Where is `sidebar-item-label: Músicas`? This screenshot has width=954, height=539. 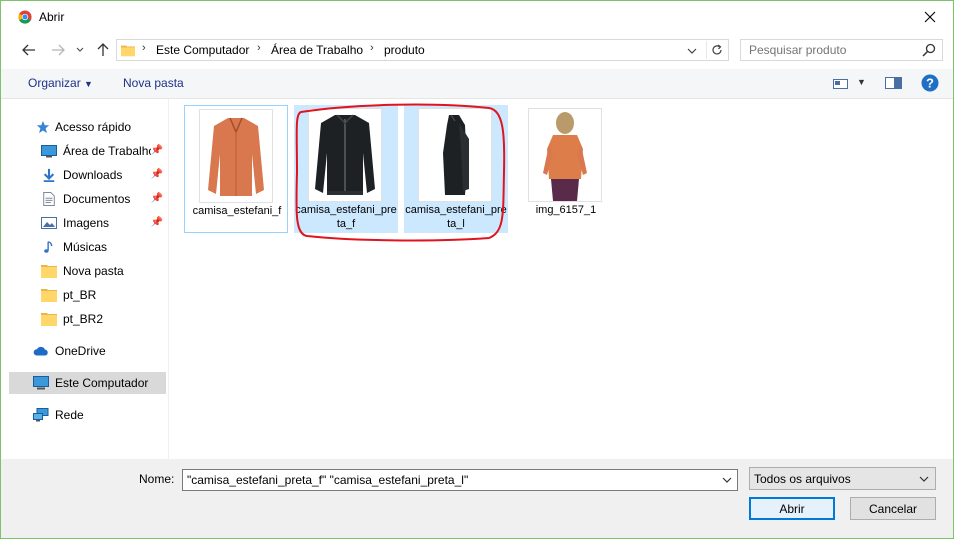 sidebar-item-label: Músicas is located at coordinates (85, 247).